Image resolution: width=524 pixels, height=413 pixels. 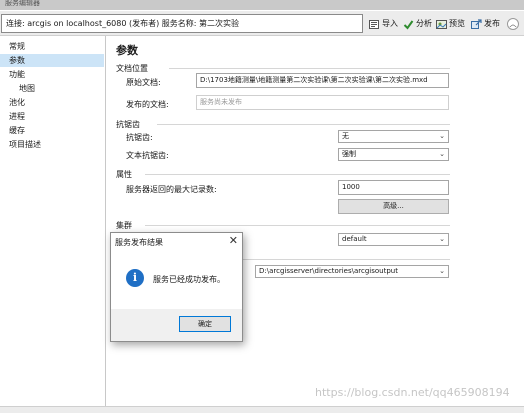 I want to click on window-title: 服务编辑器, so click(x=22, y=3).